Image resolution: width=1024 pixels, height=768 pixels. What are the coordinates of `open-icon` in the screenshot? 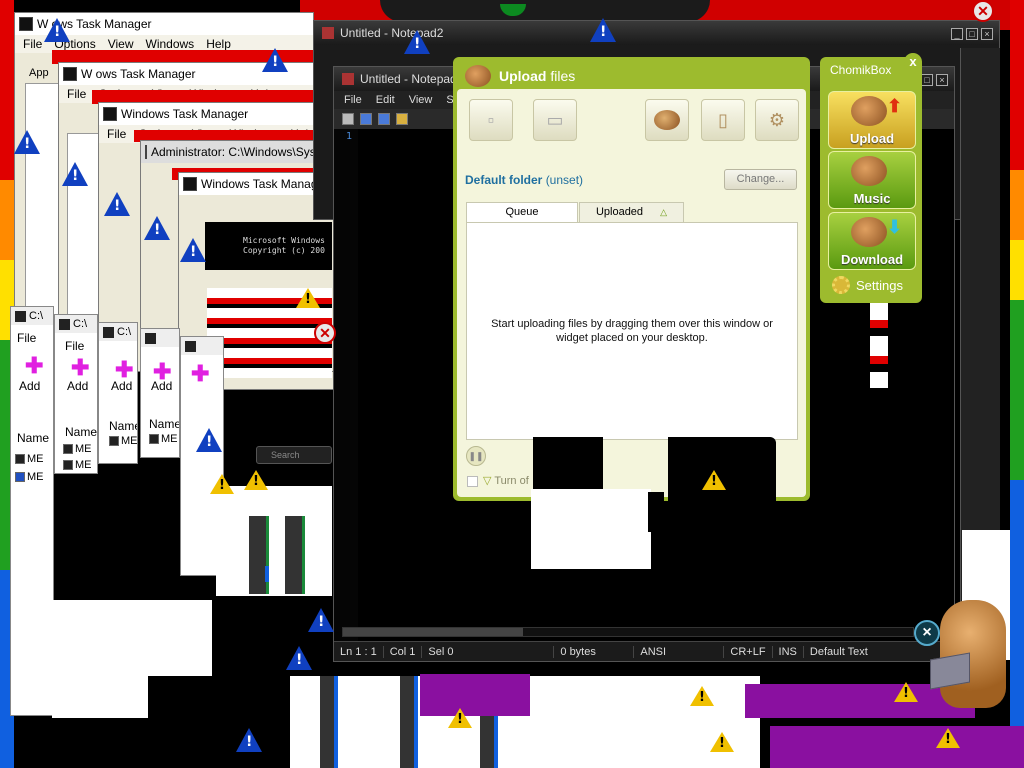 It's located at (366, 119).